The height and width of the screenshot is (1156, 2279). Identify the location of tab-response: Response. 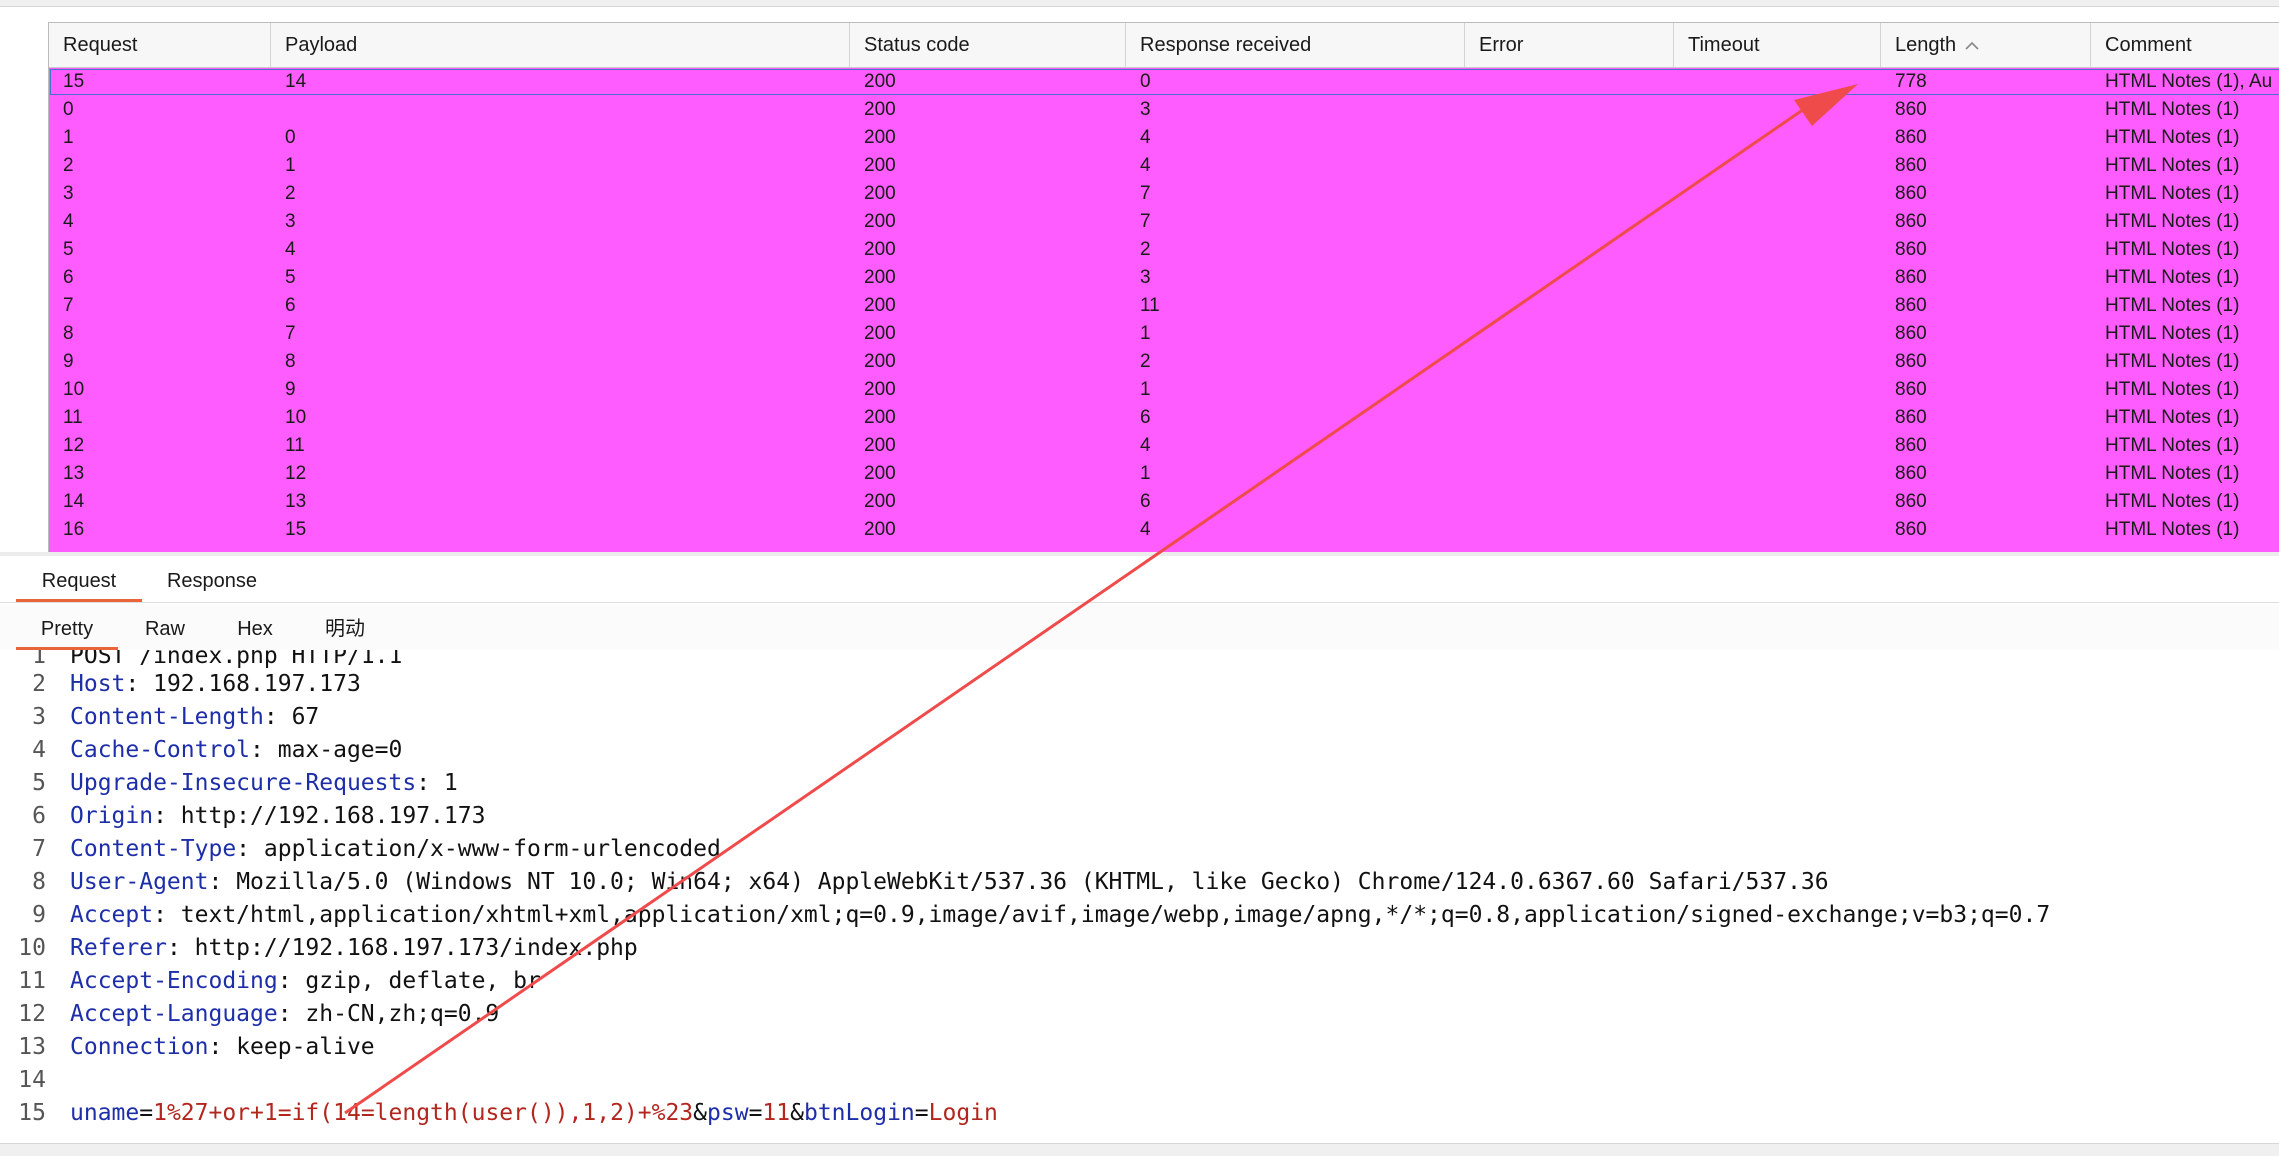
(212, 579).